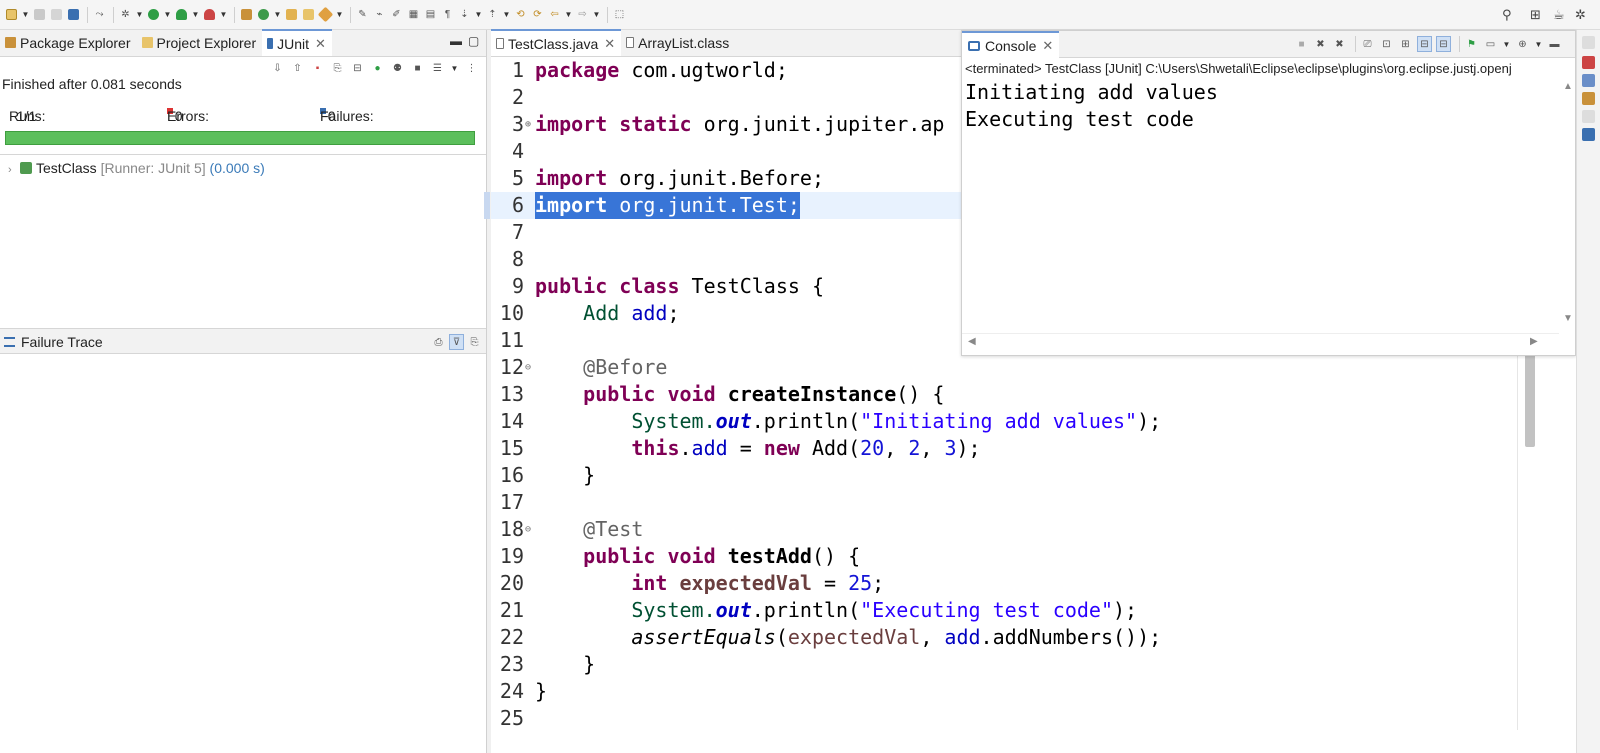 This screenshot has width=1600, height=753. What do you see at coordinates (437, 68) in the screenshot?
I see `test-run-history-icon: ☰` at bounding box center [437, 68].